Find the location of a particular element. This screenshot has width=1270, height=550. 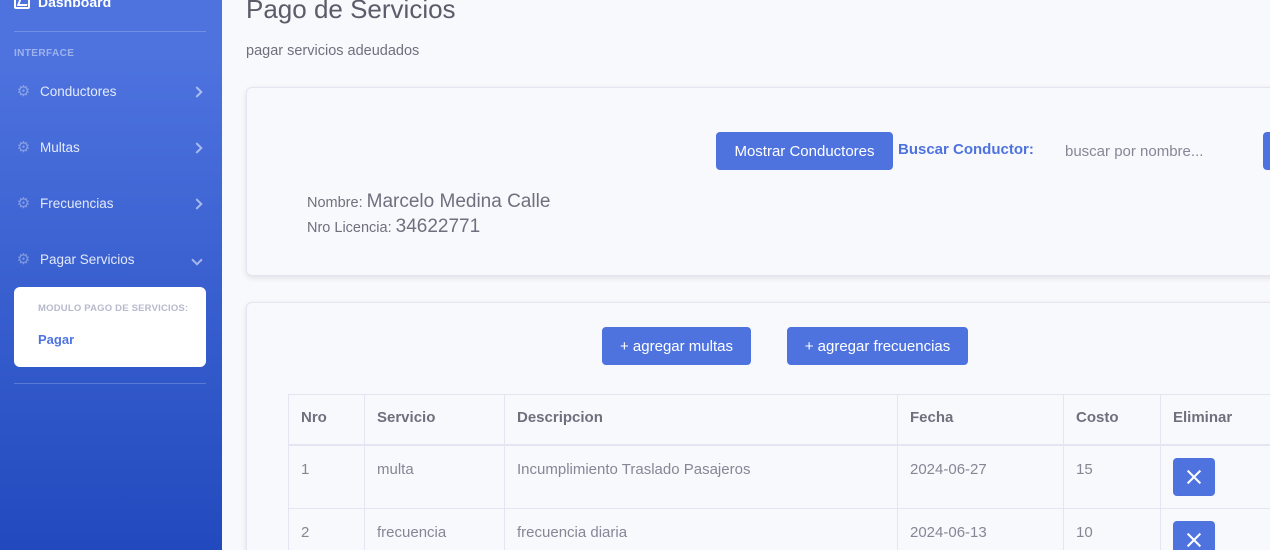

sidebar-item-dashboard: Dashboard is located at coordinates (62, 6).